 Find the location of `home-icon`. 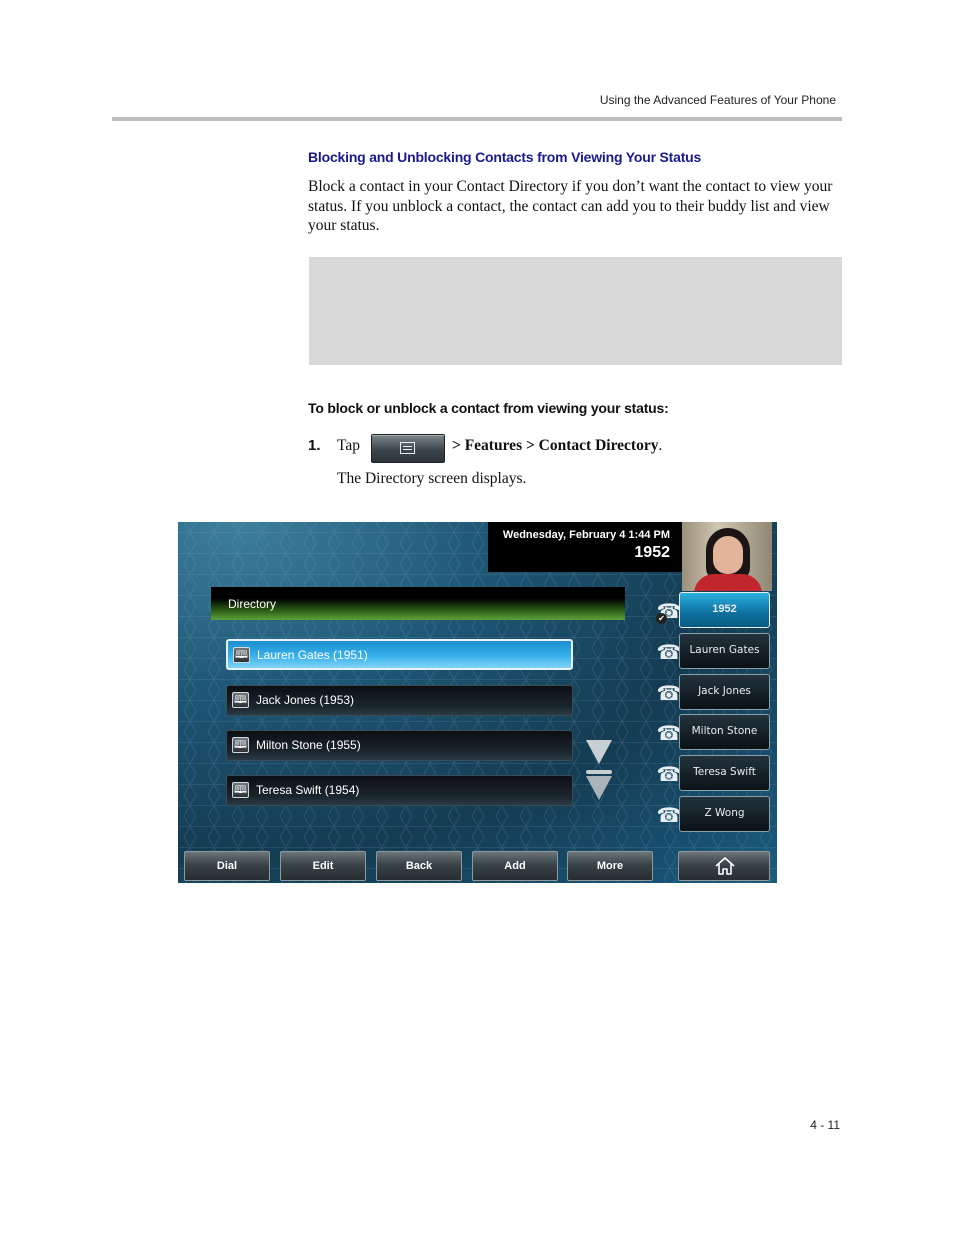

home-icon is located at coordinates (725, 866).